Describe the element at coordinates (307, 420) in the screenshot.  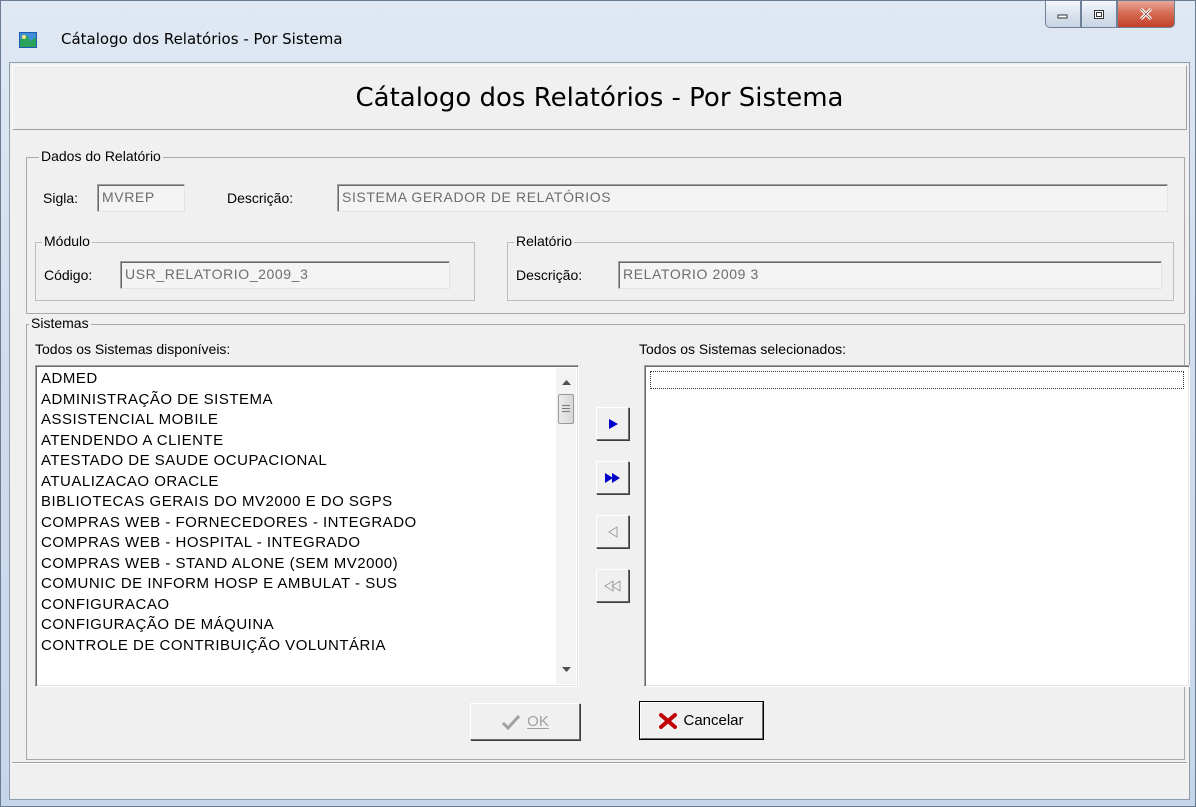
I see `list-item: ASSISTENCIAL MOBILE` at that location.